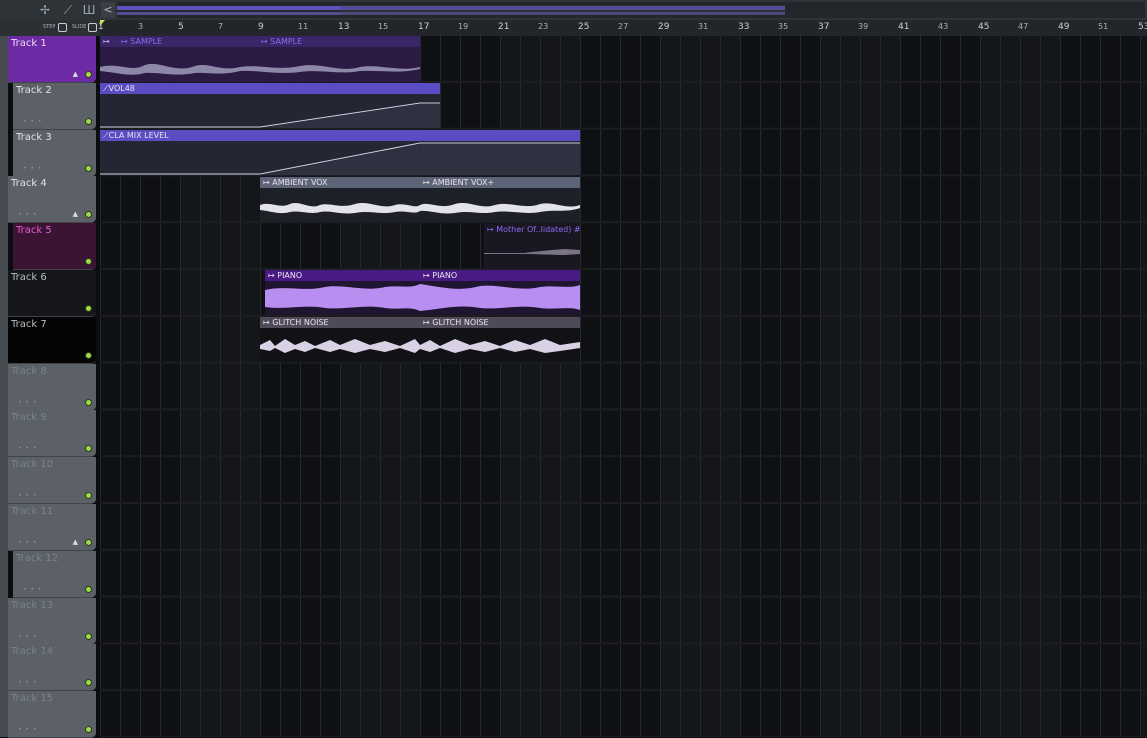  Describe the element at coordinates (543, 26) in the screenshot. I see `ruler-bar-number: 23` at that location.